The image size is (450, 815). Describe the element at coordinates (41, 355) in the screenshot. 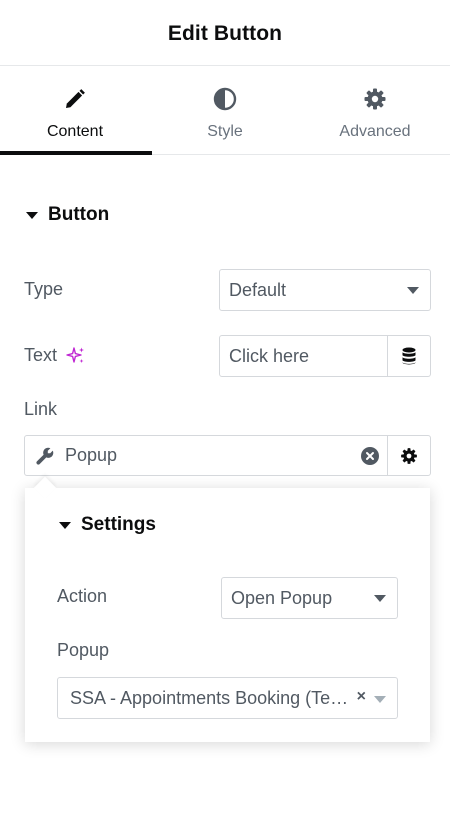

I see `text-label: Text` at that location.